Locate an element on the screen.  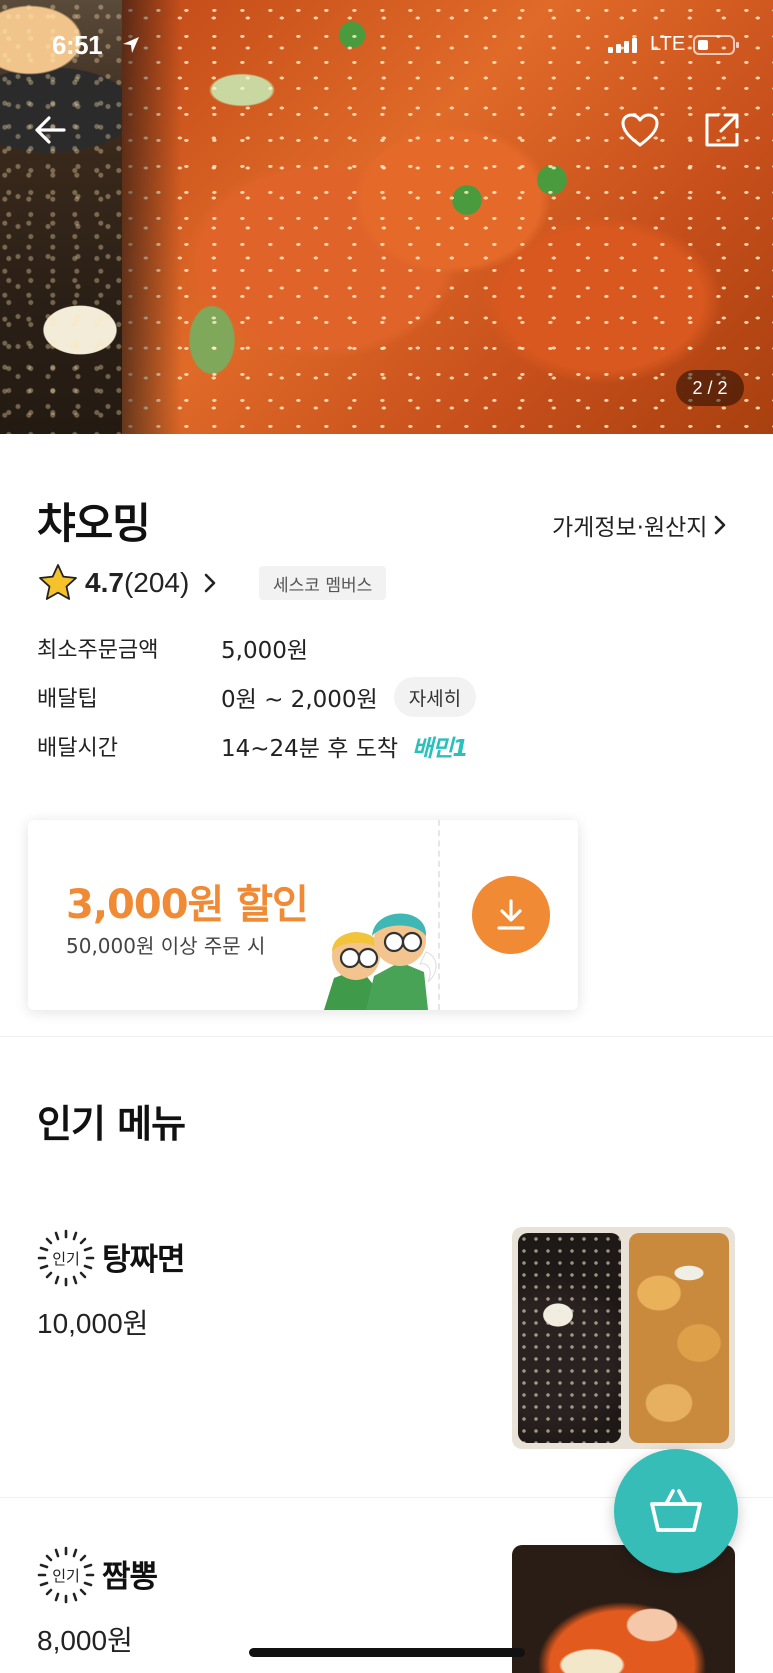
back-button is located at coordinates (50, 130).